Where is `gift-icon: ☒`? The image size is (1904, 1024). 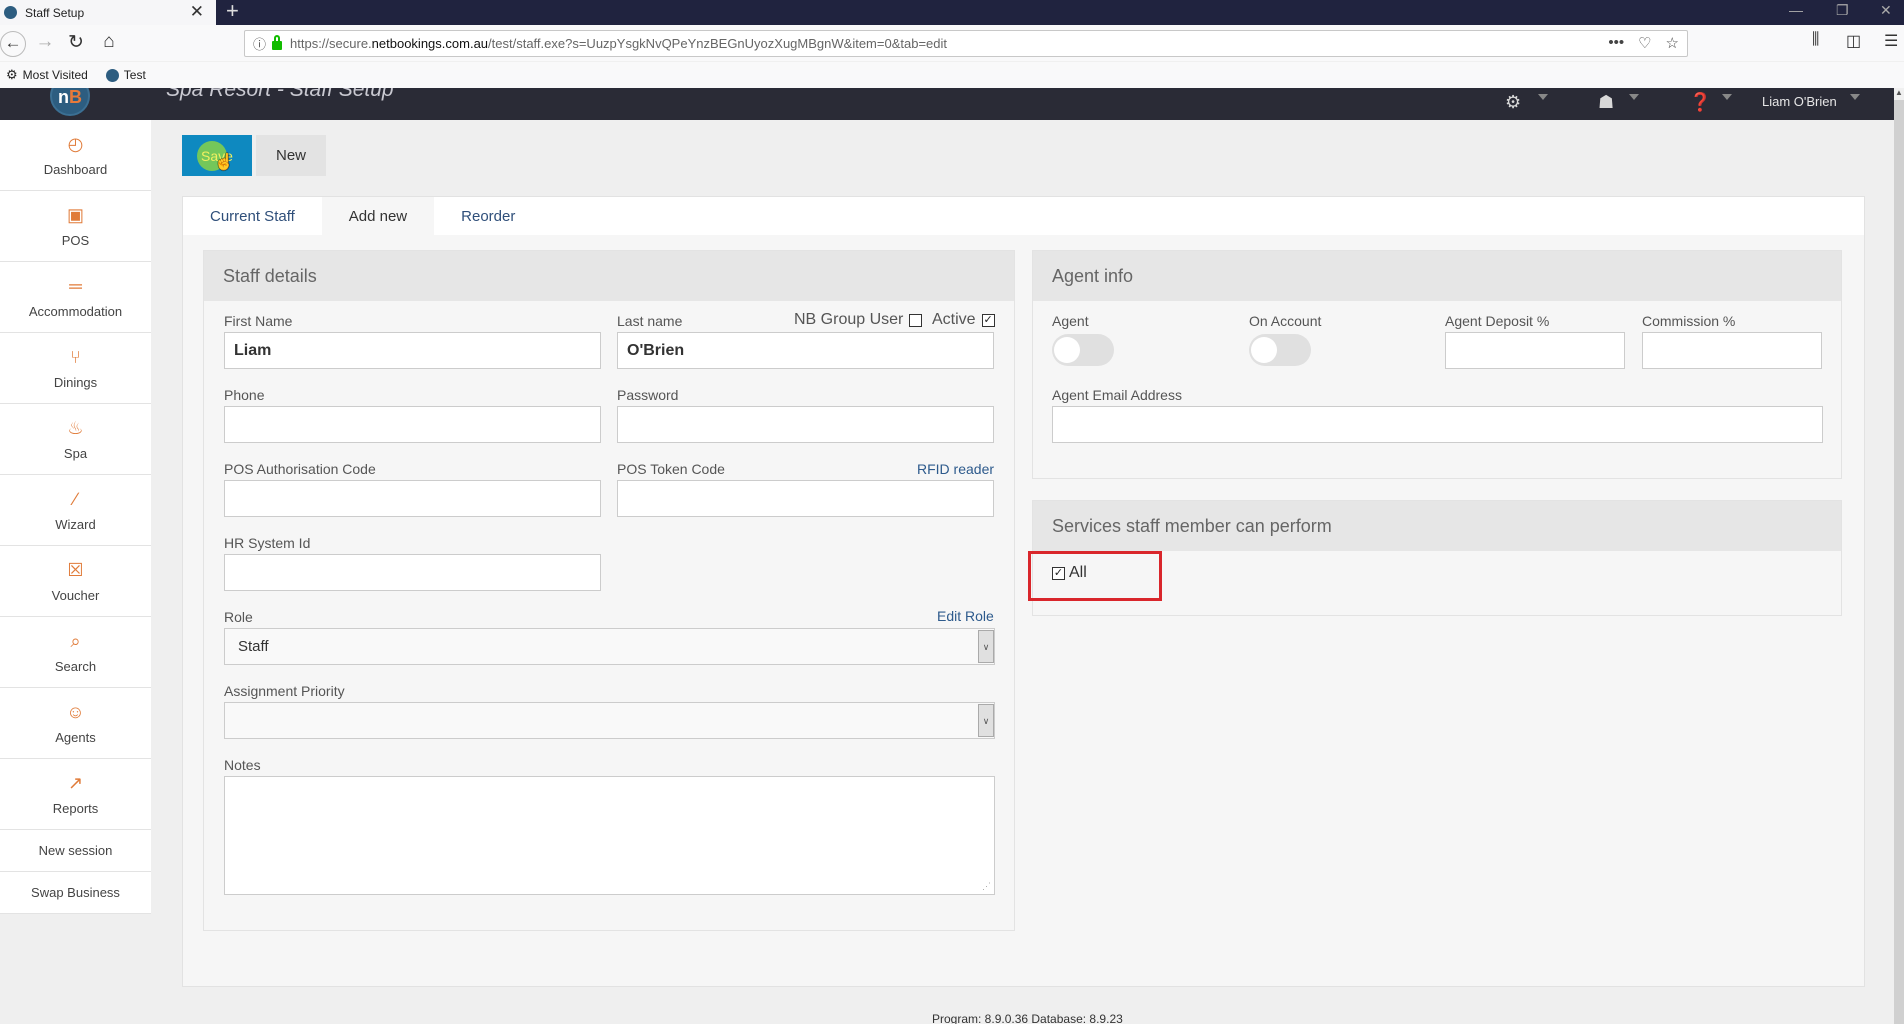 gift-icon: ☒ is located at coordinates (75, 569).